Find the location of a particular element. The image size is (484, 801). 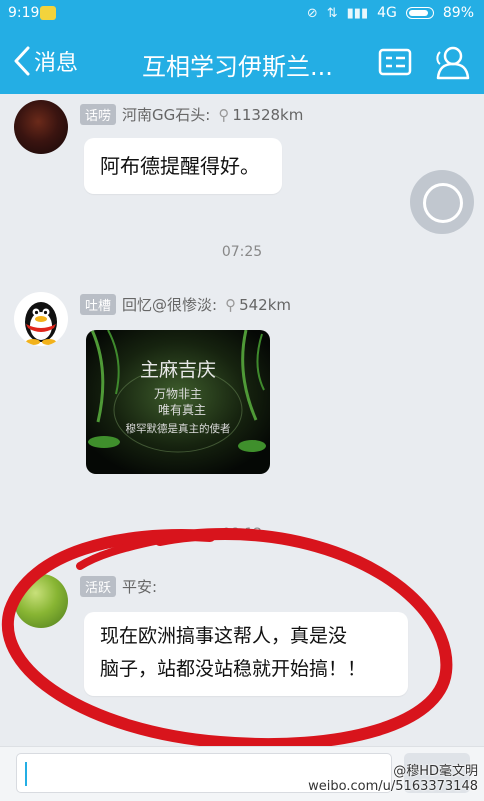

sync-icon: ⊘ is located at coordinates (312, 13).